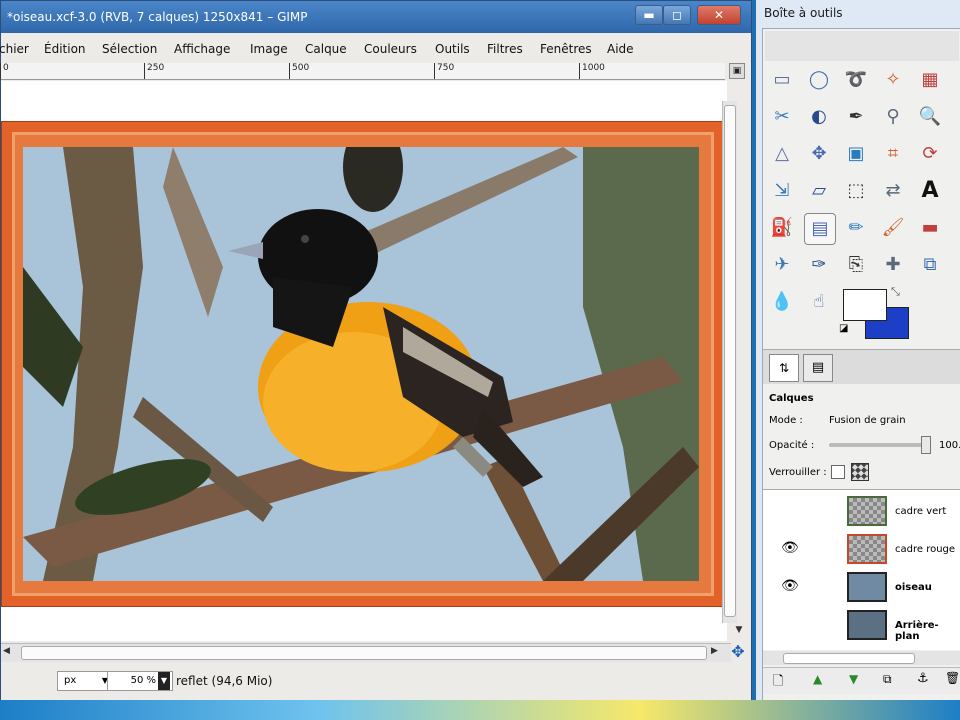 Image resolution: width=960 pixels, height=720 pixels. I want to click on fuzzy-select-icon: ✧, so click(893, 80).